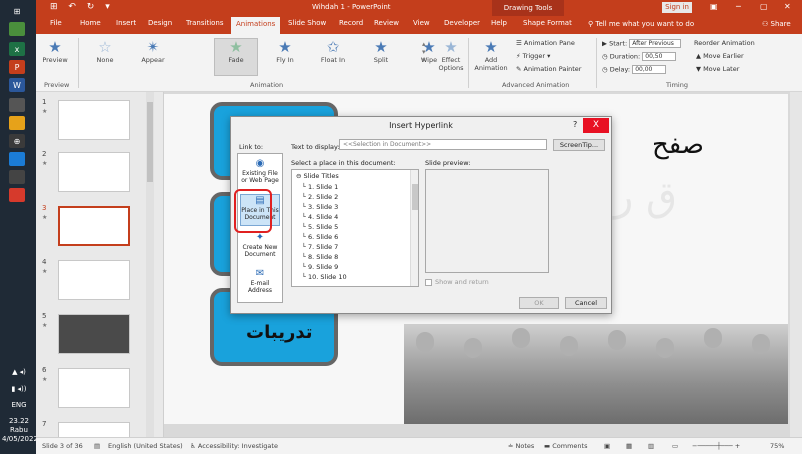 The width and height of the screenshot is (802, 454). I want to click on preview-button: ★ Preview, so click(55, 51).